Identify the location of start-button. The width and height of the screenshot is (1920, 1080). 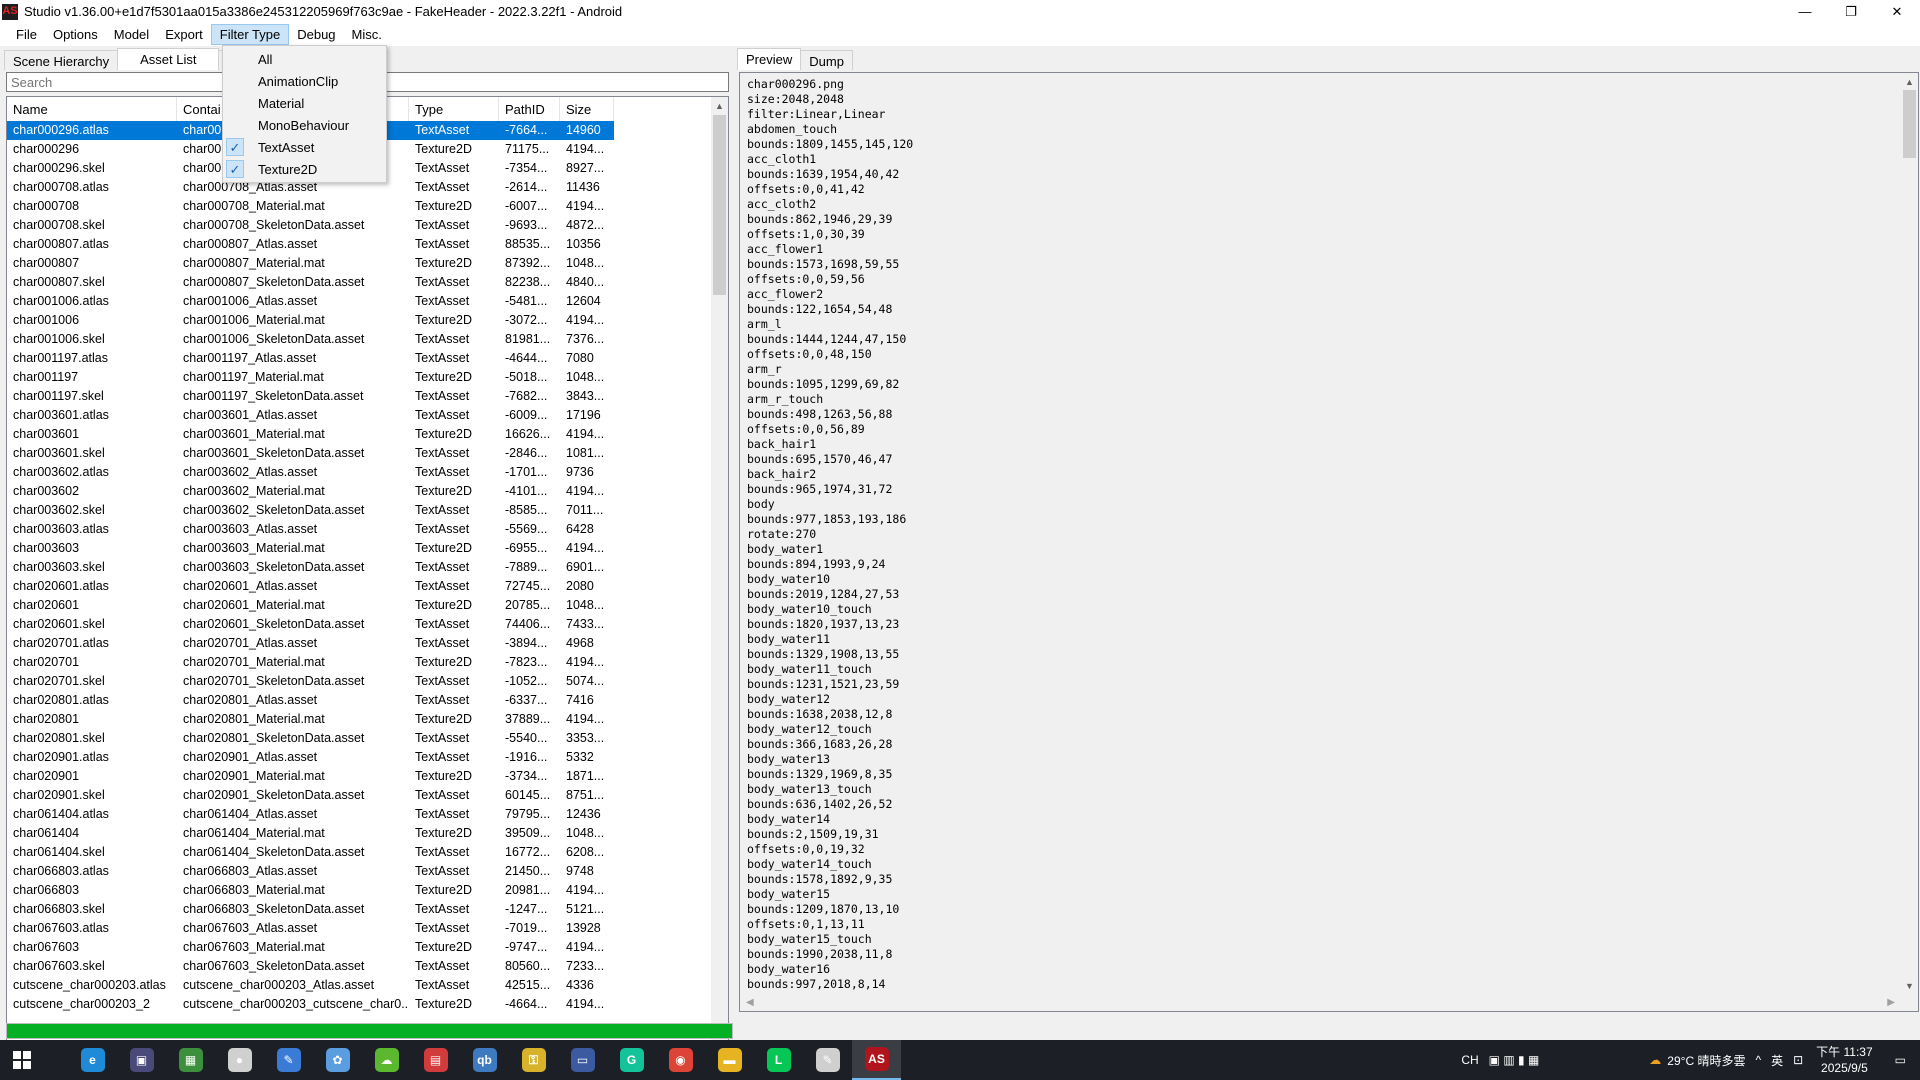
(22, 1060).